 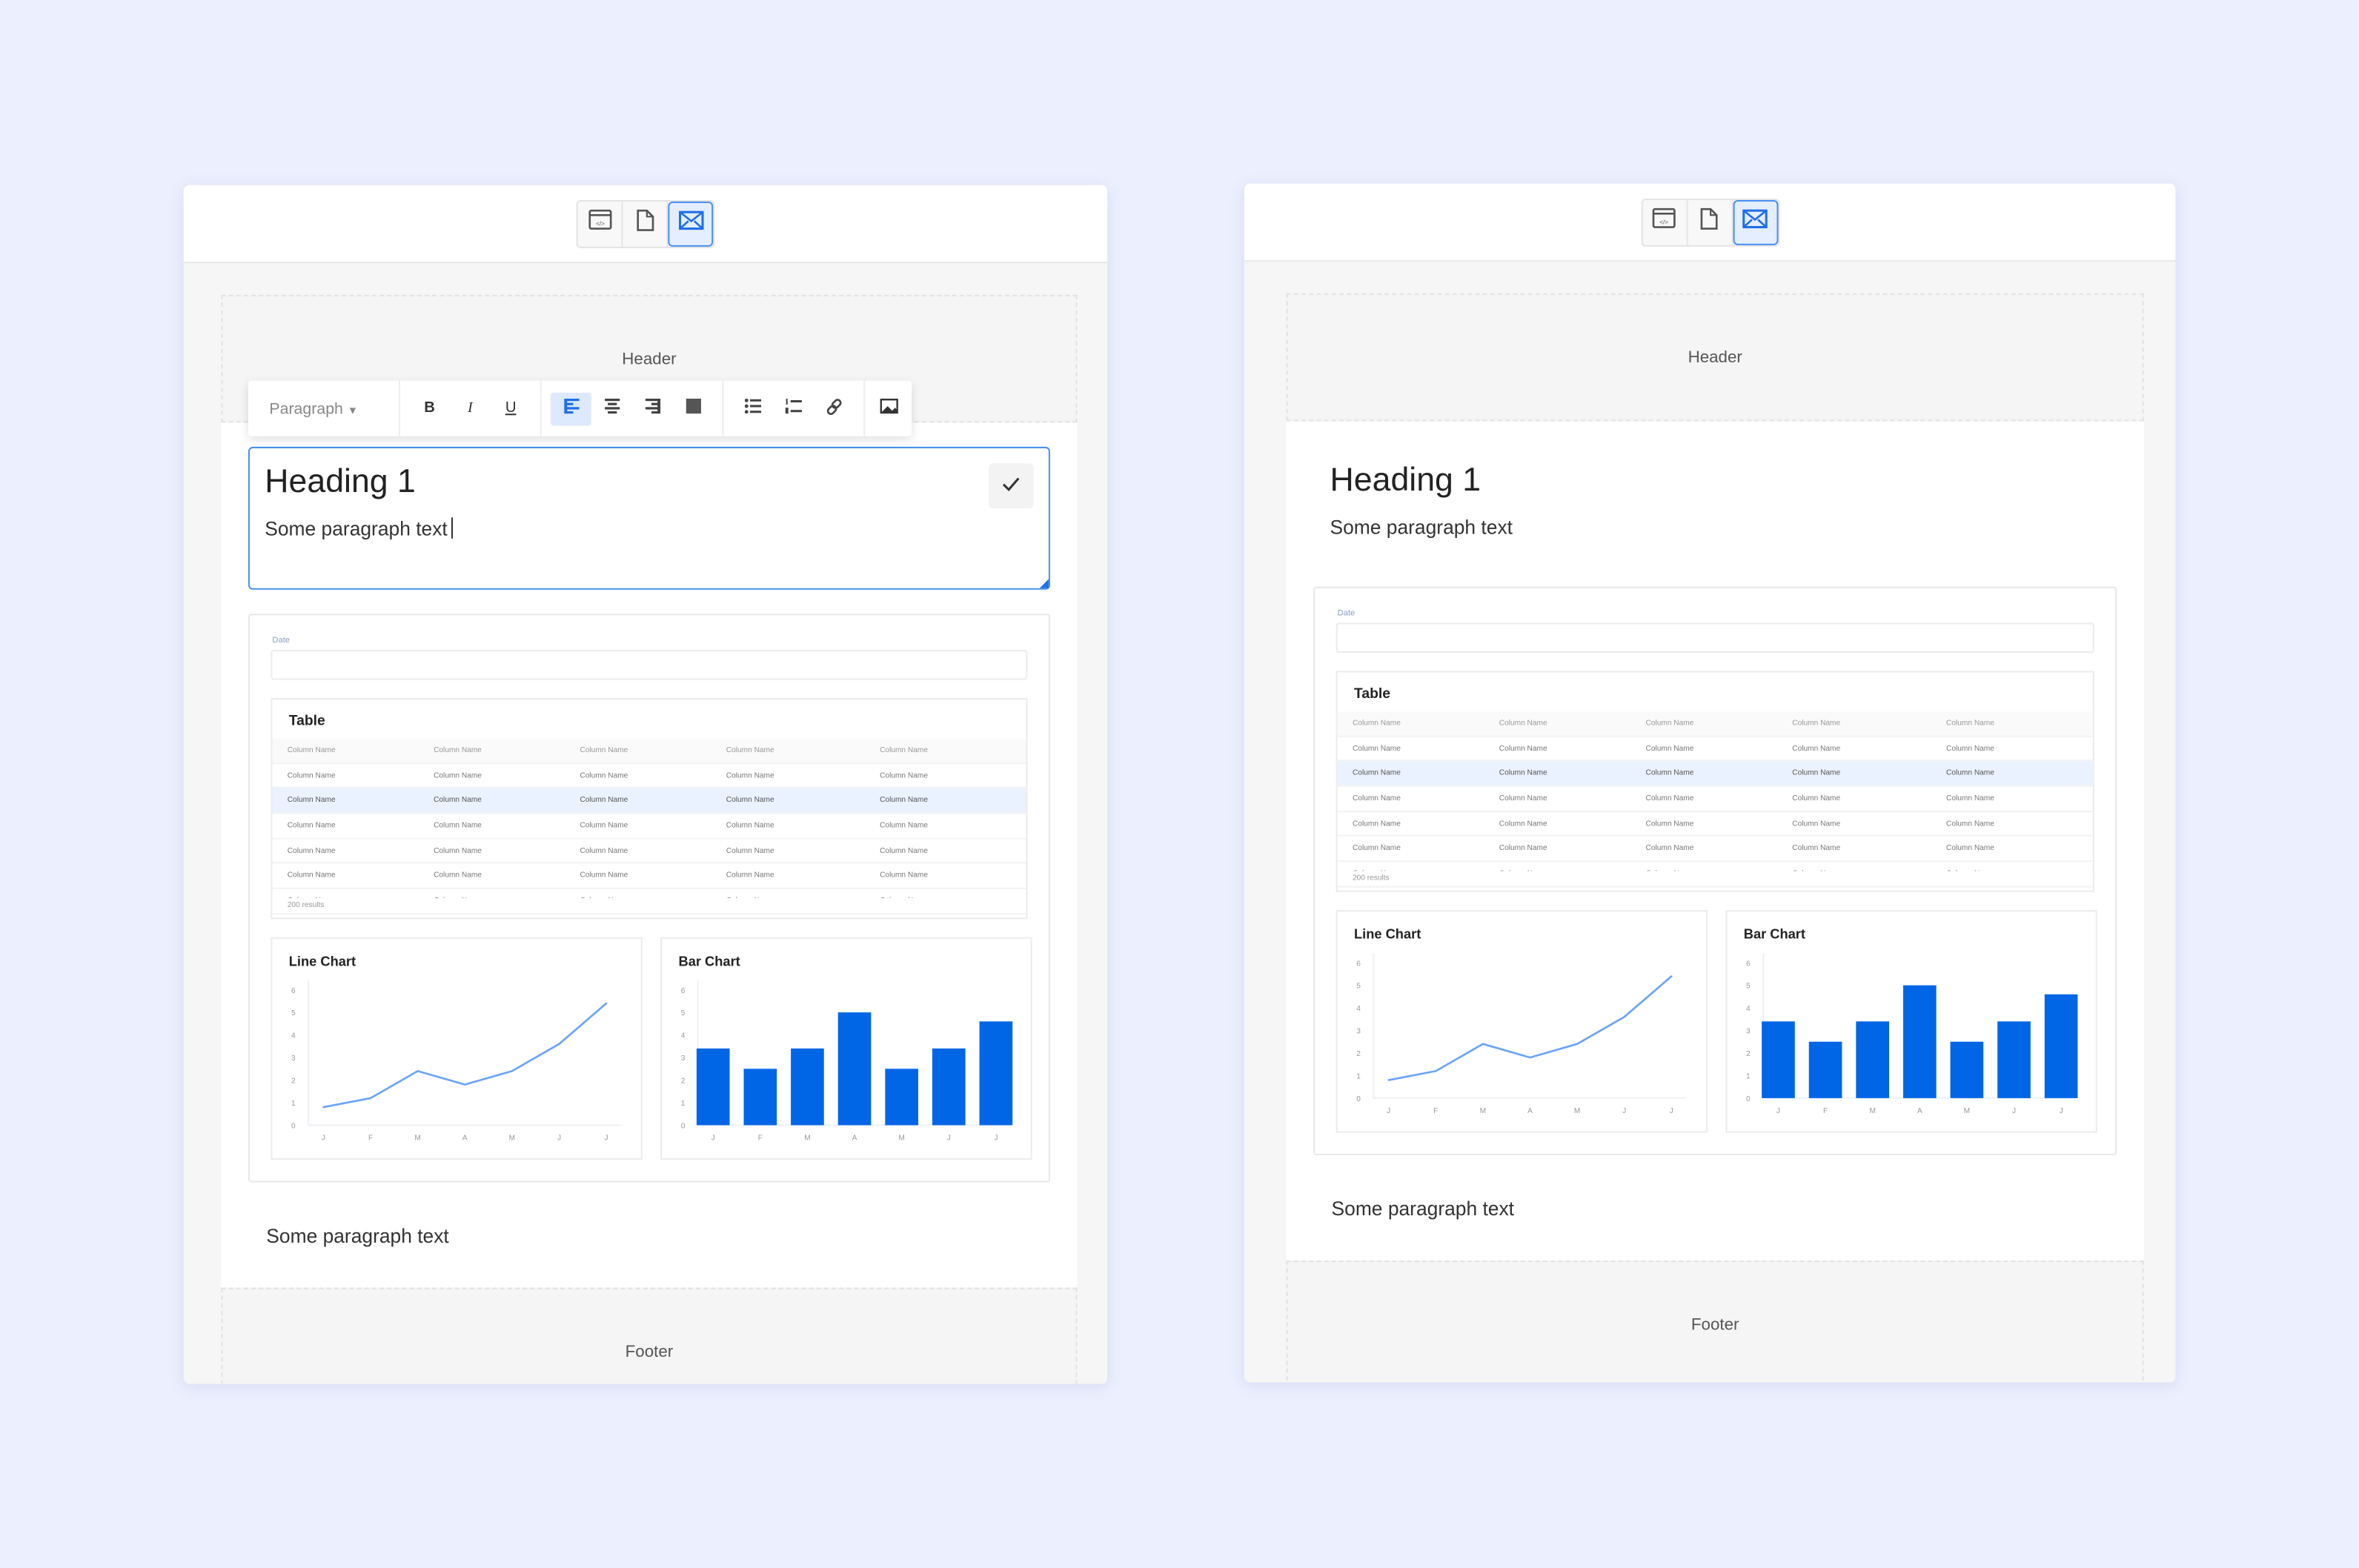 I want to click on text-cursor, so click(x=452, y=528).